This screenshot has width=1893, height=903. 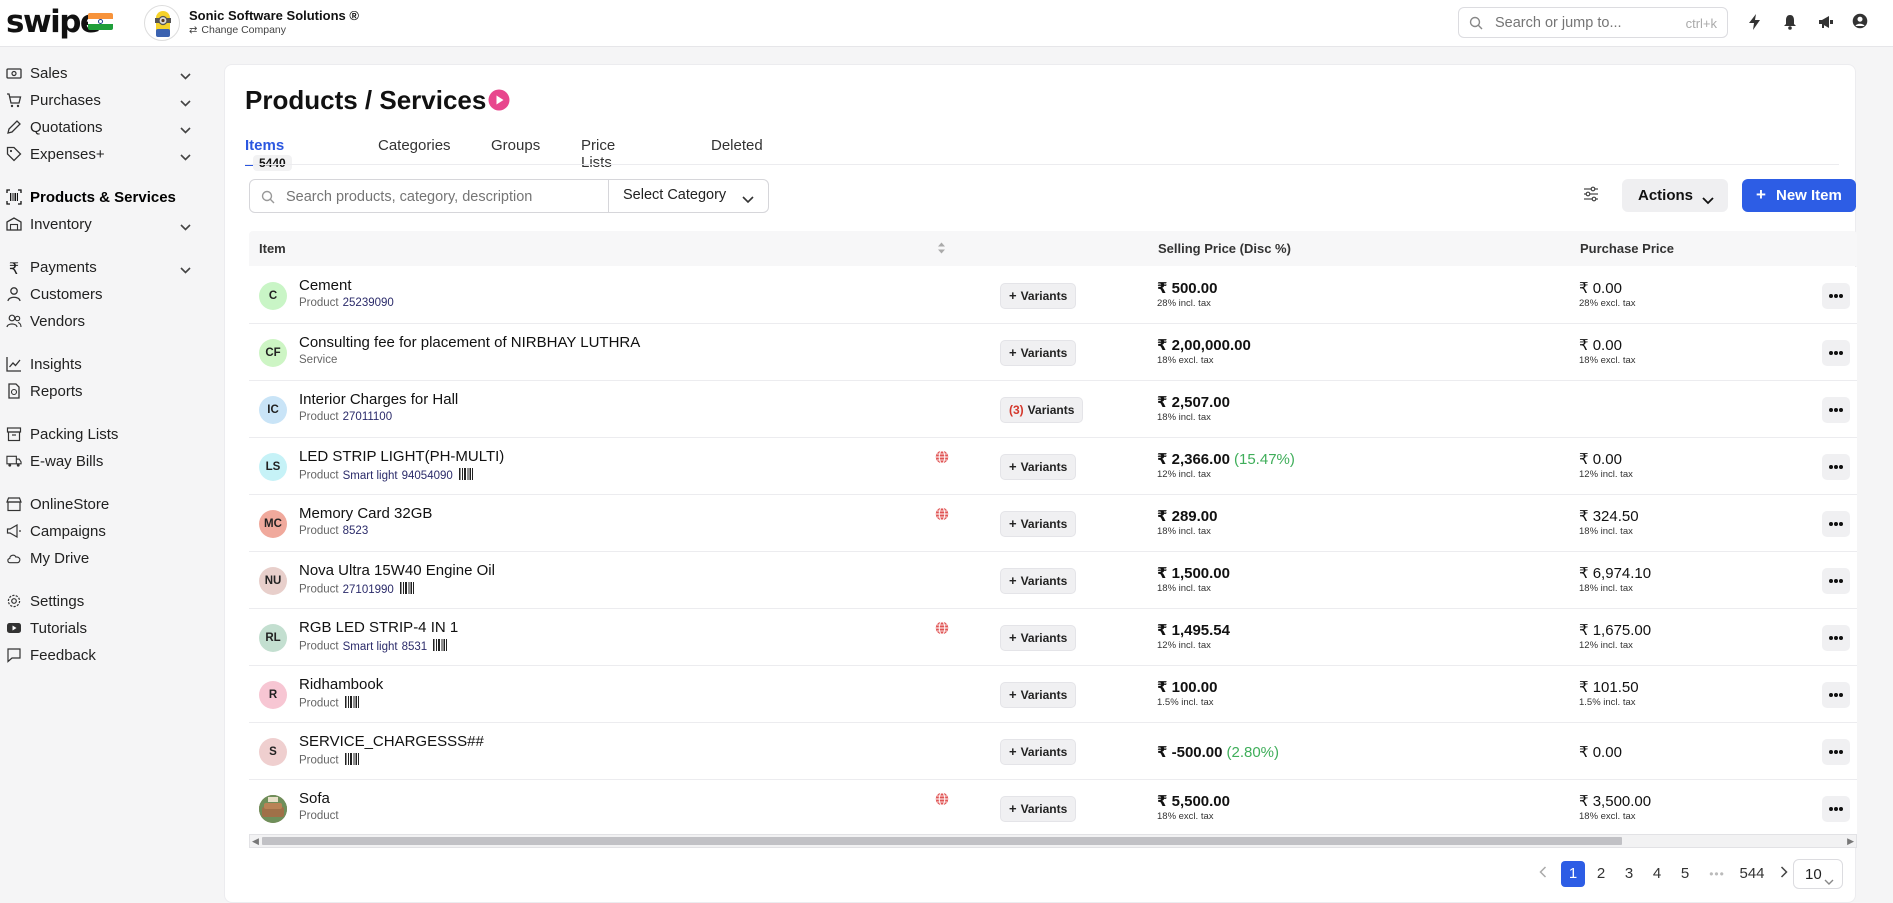 I want to click on item-name: Ridhambook, so click(x=341, y=684).